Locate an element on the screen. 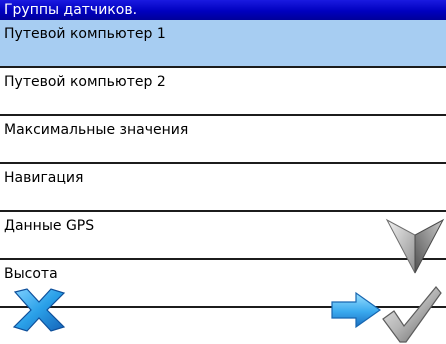  sensor-group-label: Данные GPS is located at coordinates (49, 226).